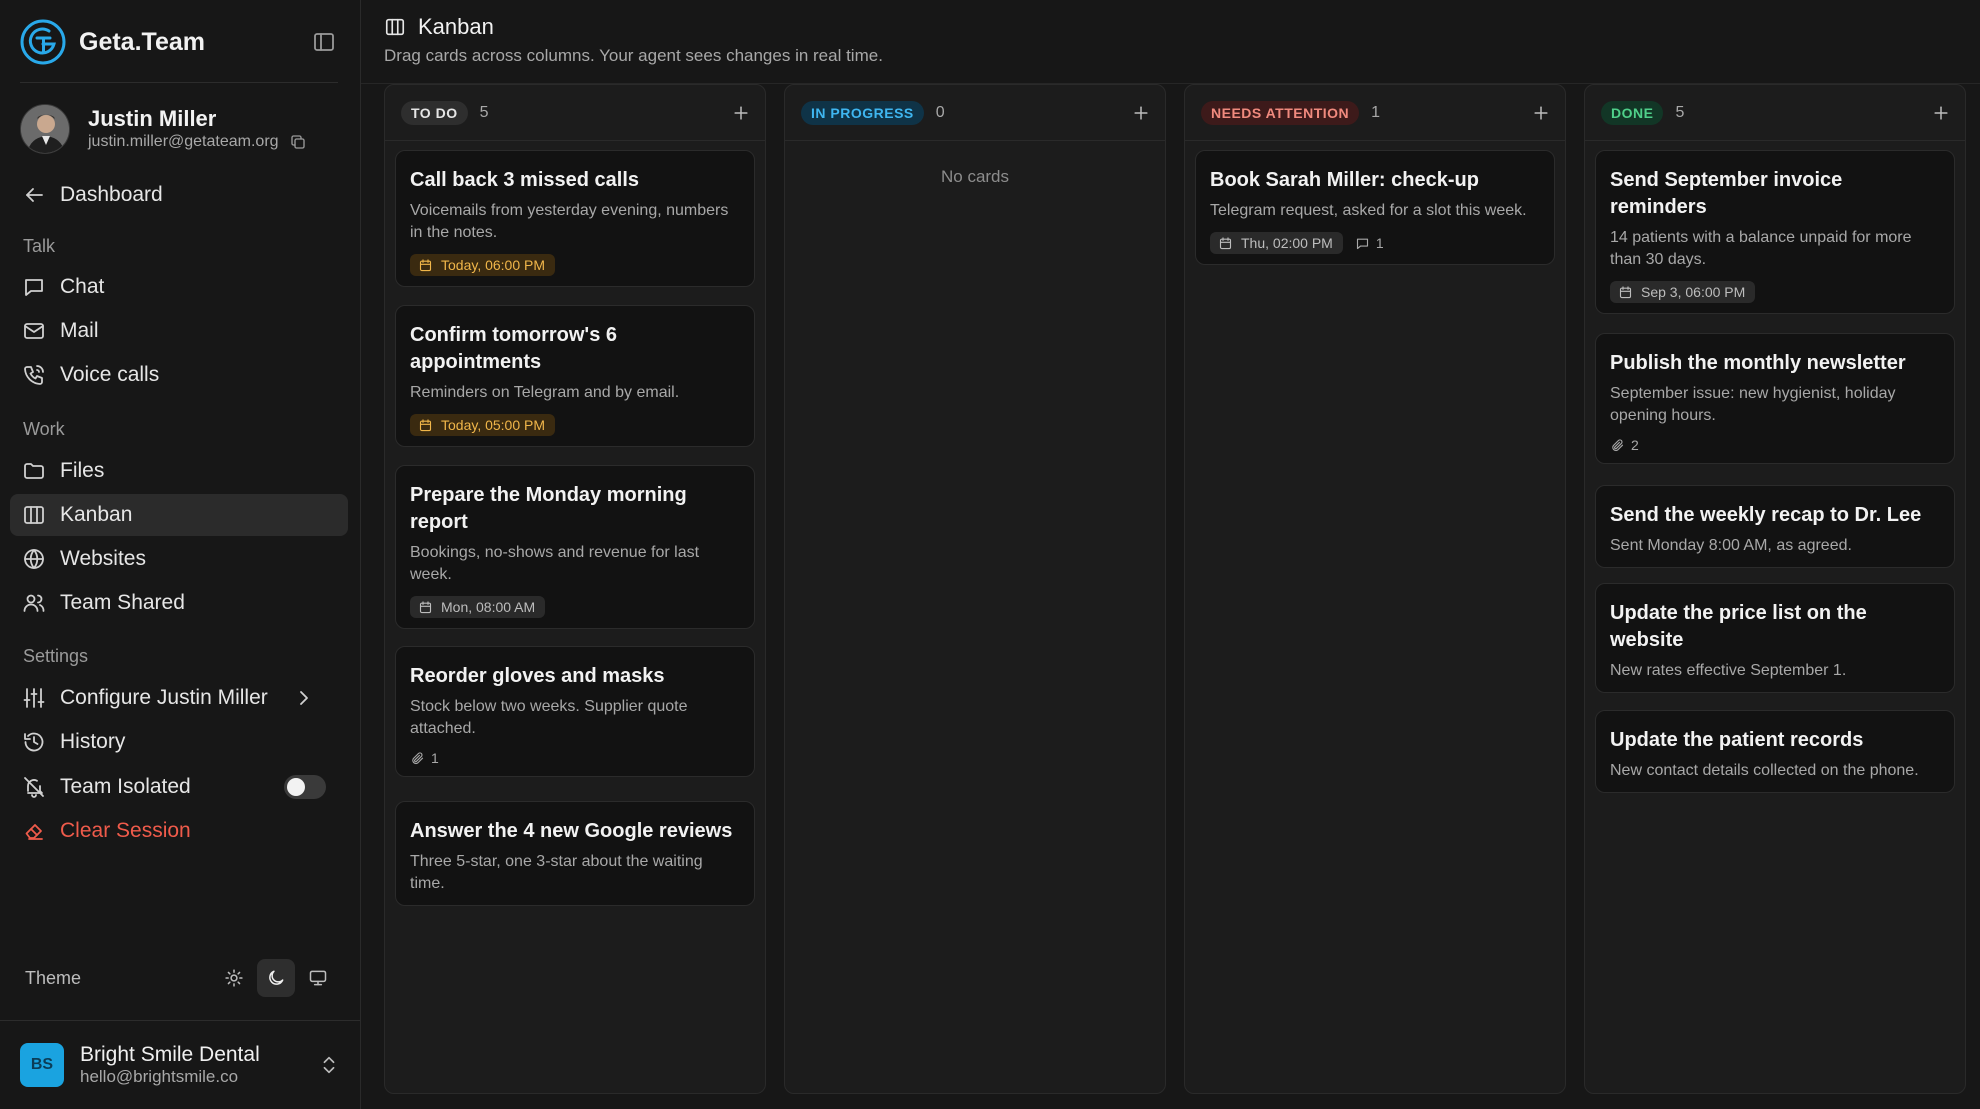  What do you see at coordinates (575, 607) in the screenshot?
I see `card-footer: Mon, 08:00 AM` at bounding box center [575, 607].